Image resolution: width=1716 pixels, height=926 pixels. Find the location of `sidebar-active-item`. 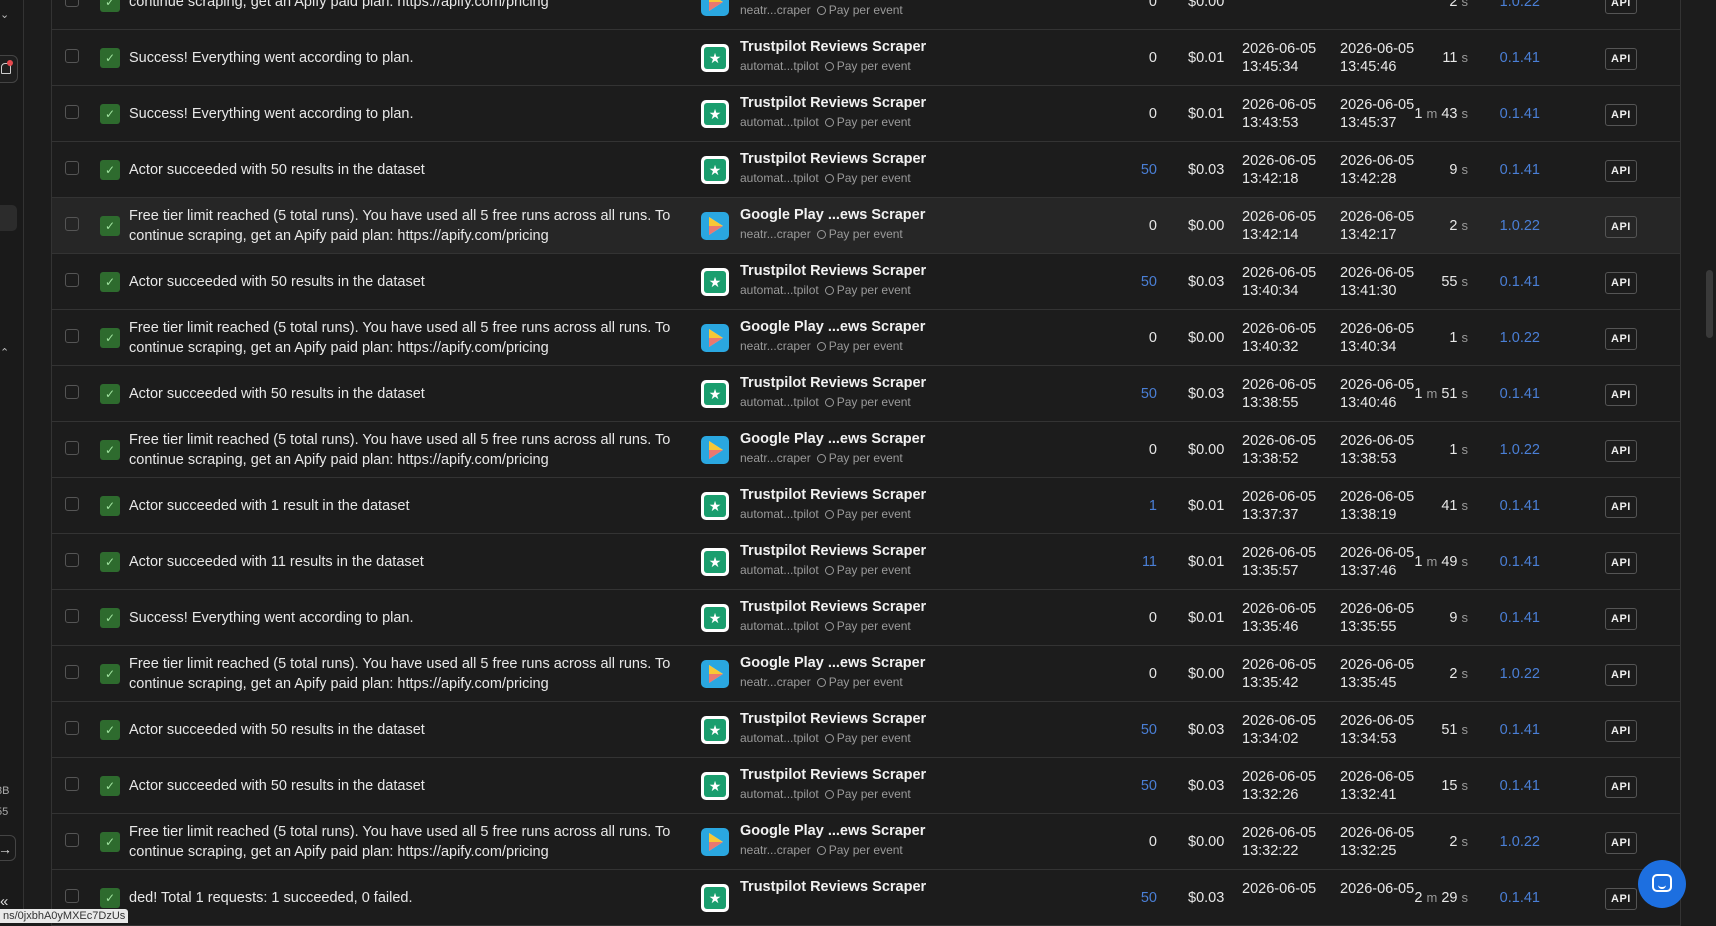

sidebar-active-item is located at coordinates (8, 218).